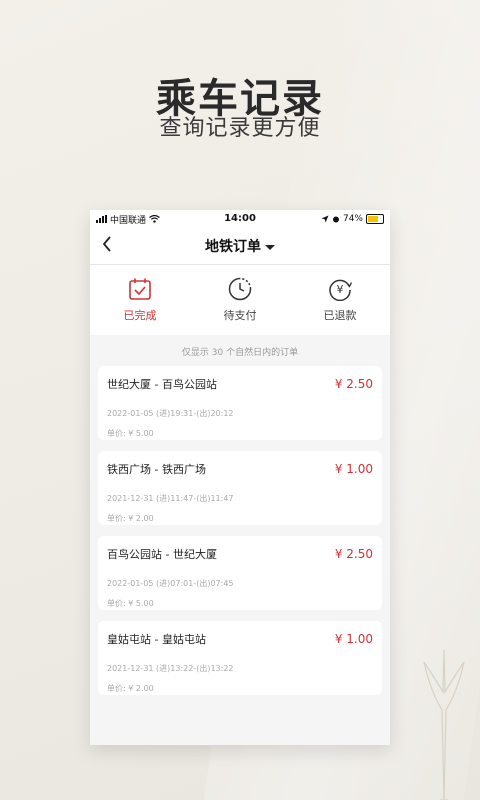 The height and width of the screenshot is (800, 480). I want to click on tab-completed: 已完成, so click(140, 300).